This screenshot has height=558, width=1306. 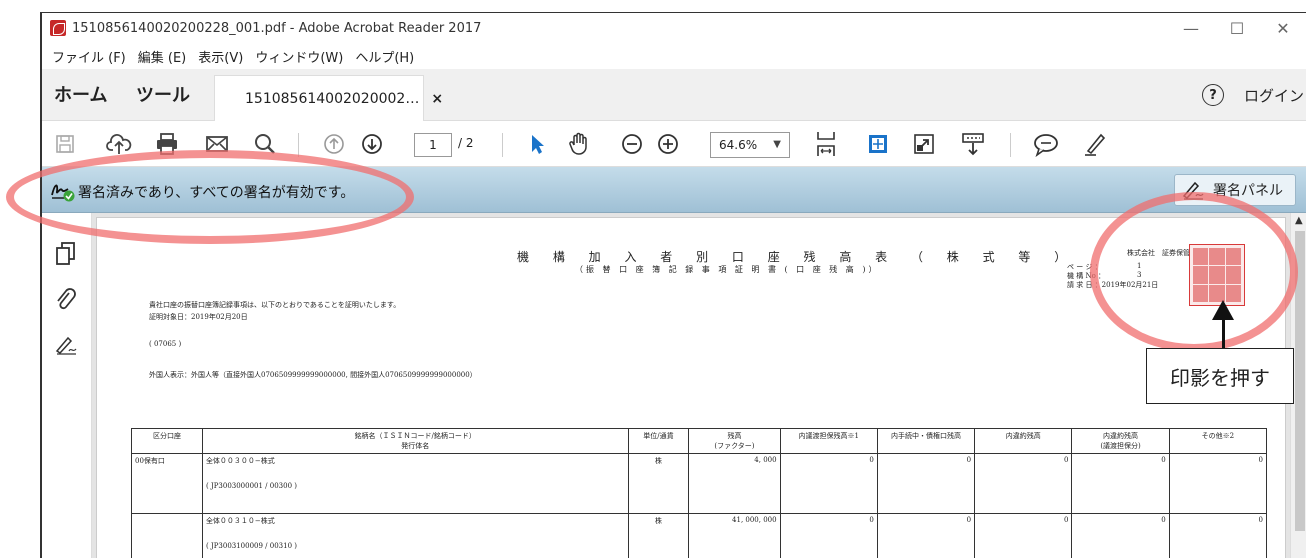 I want to click on security-isin: ( JP3003000001 / 00300 ), so click(x=251, y=486).